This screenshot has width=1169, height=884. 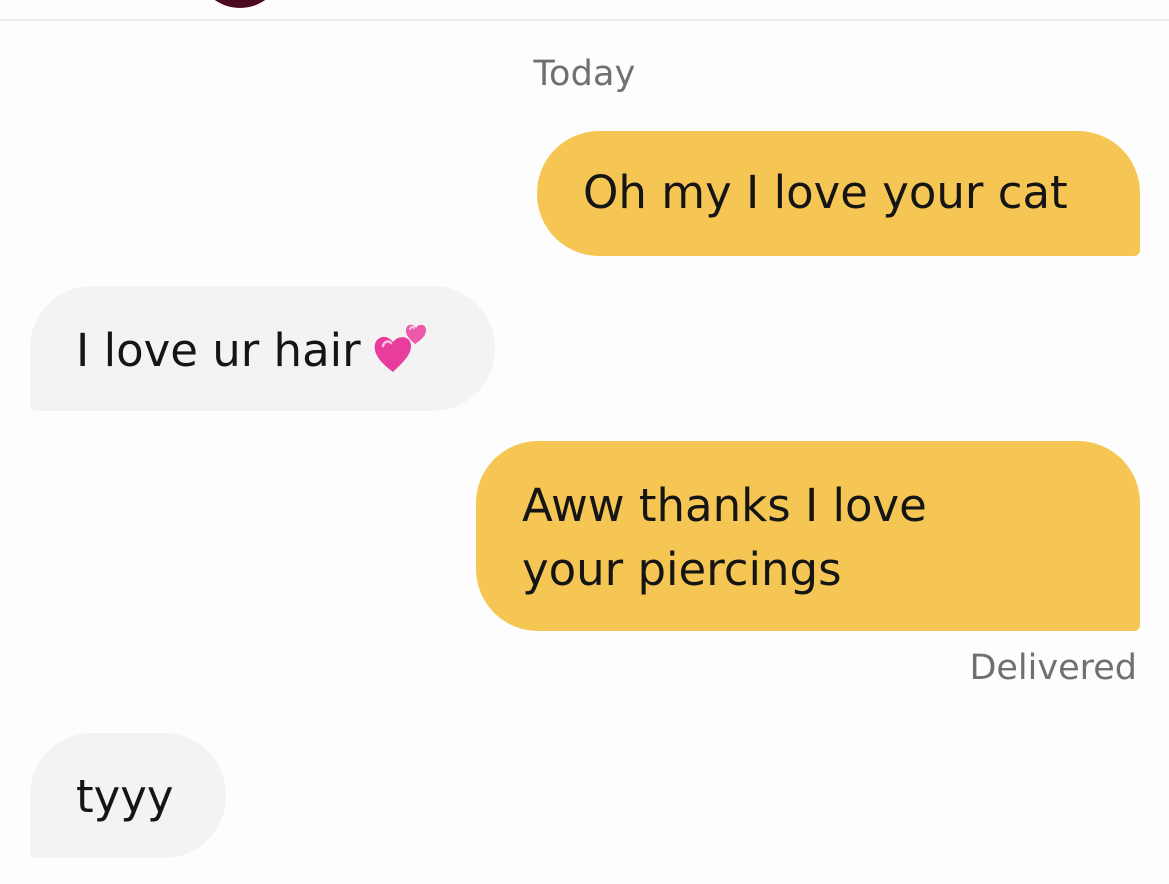 What do you see at coordinates (682, 569) in the screenshot?
I see `message-text-line: your piercings` at bounding box center [682, 569].